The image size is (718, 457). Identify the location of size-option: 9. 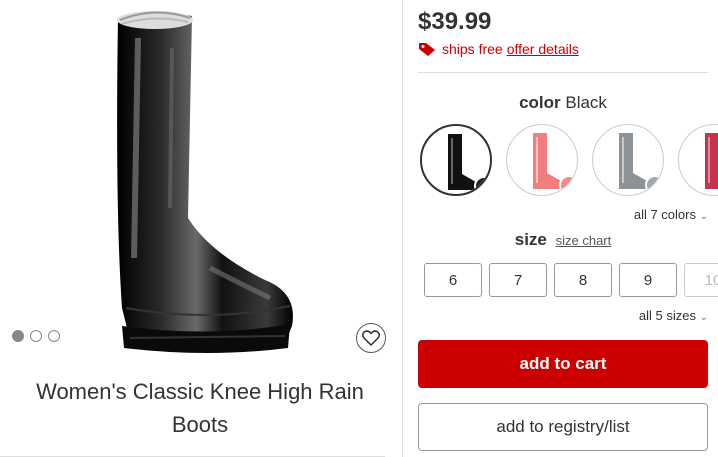
(648, 280).